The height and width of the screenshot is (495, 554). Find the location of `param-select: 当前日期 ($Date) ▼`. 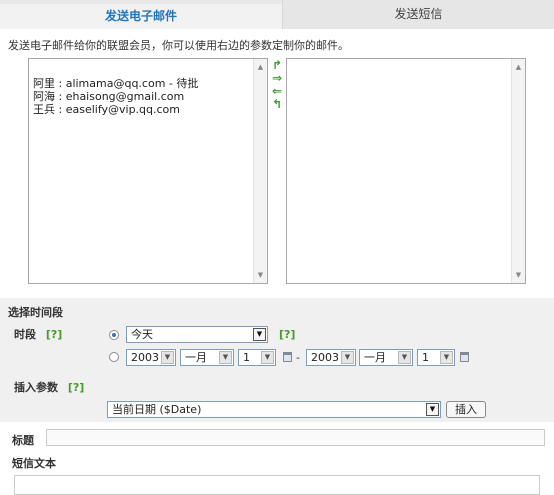

param-select: 当前日期 ($Date) ▼ is located at coordinates (274, 409).